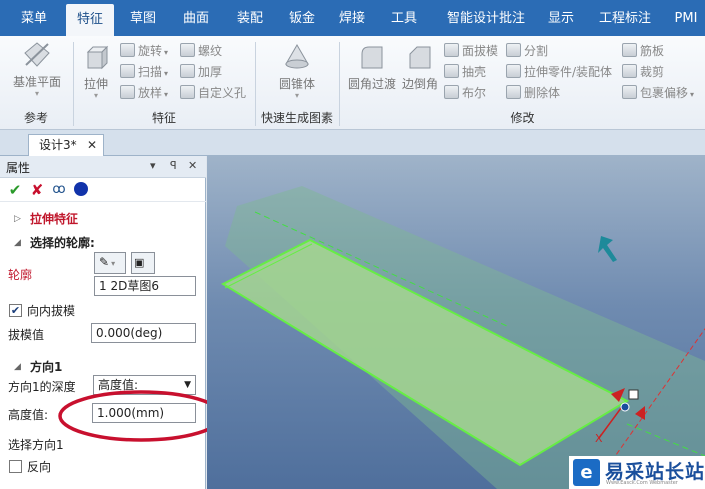  What do you see at coordinates (15, 466) in the screenshot?
I see `reverse-checkbox` at bounding box center [15, 466].